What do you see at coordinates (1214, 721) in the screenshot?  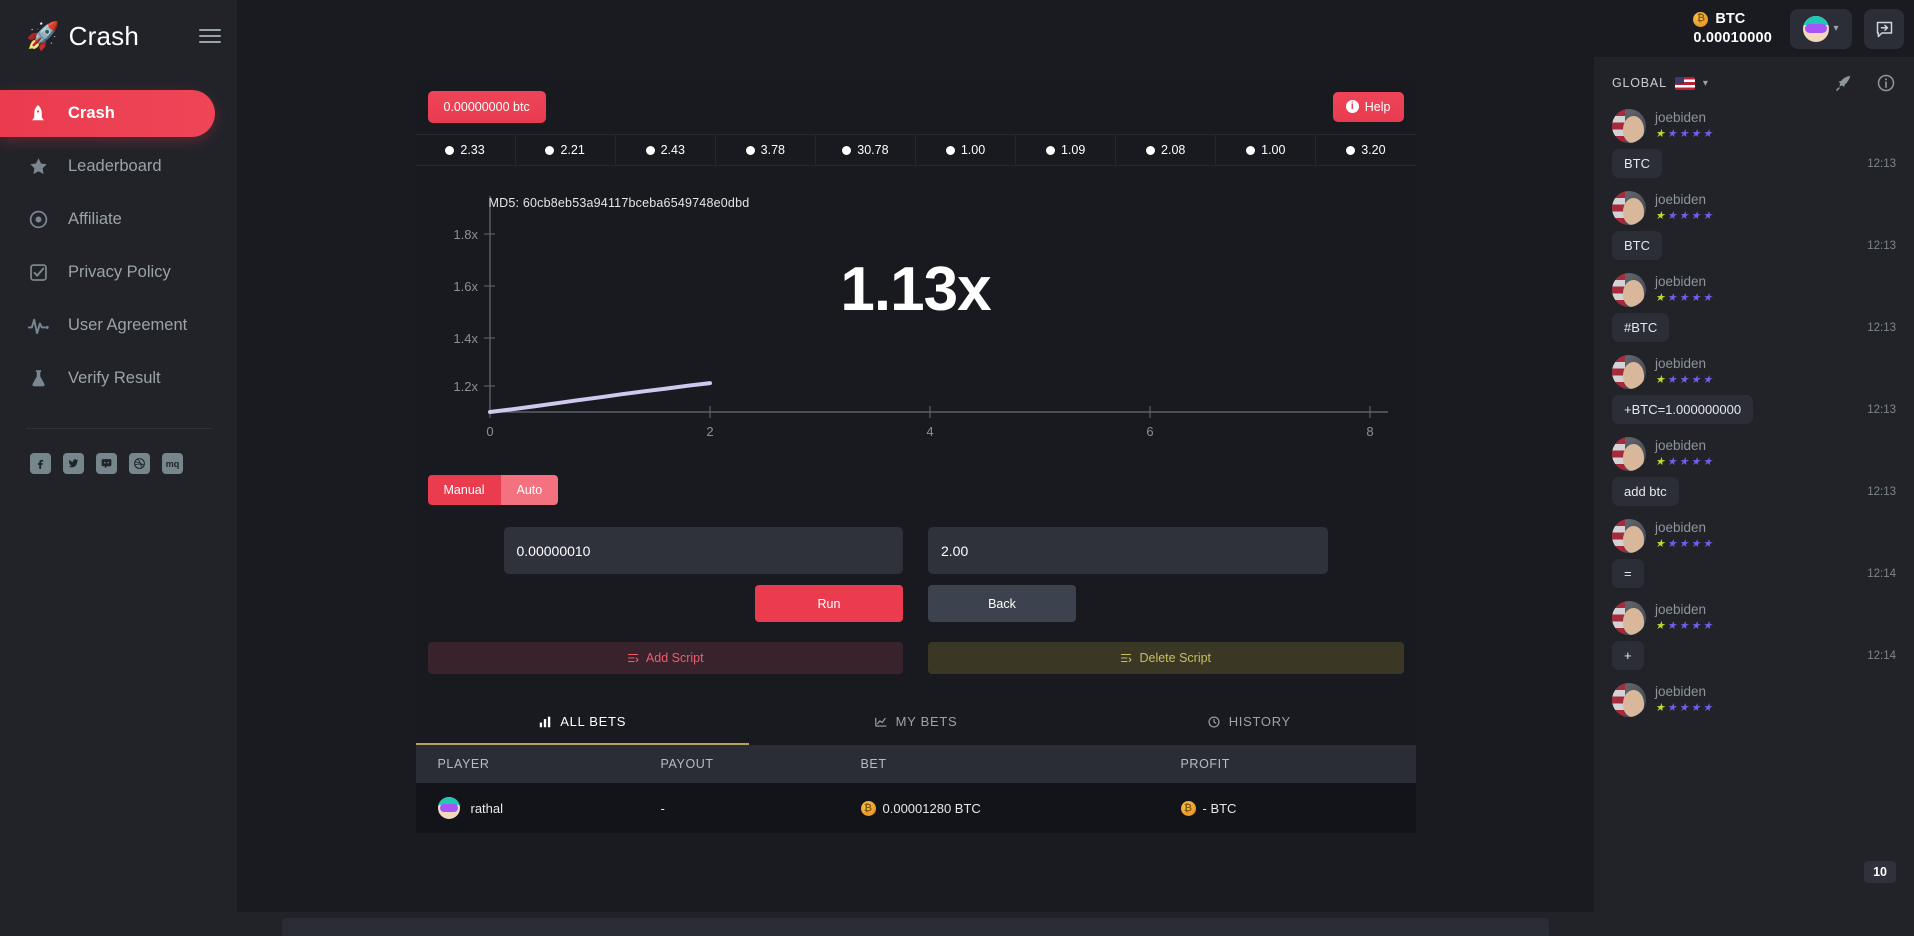 I see `clock-icon` at bounding box center [1214, 721].